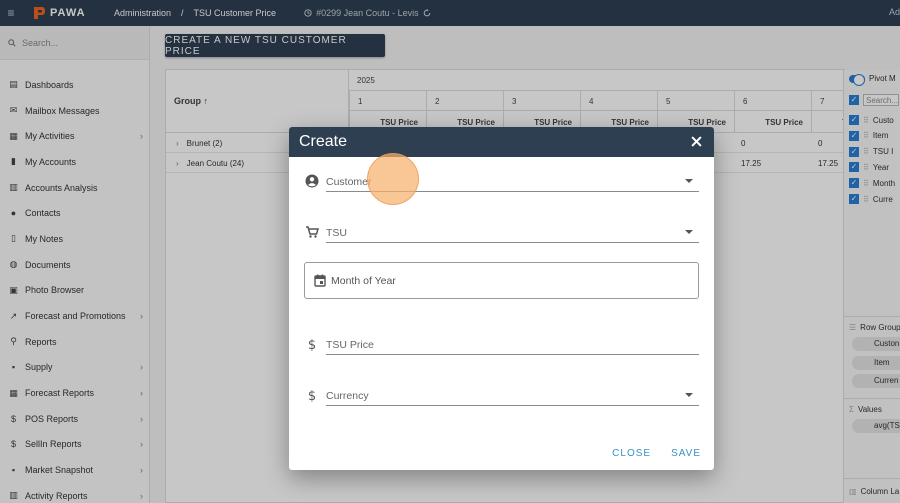 The width and height of the screenshot is (900, 503). Describe the element at coordinates (686, 453) in the screenshot. I see `save-button: SAVE` at that location.